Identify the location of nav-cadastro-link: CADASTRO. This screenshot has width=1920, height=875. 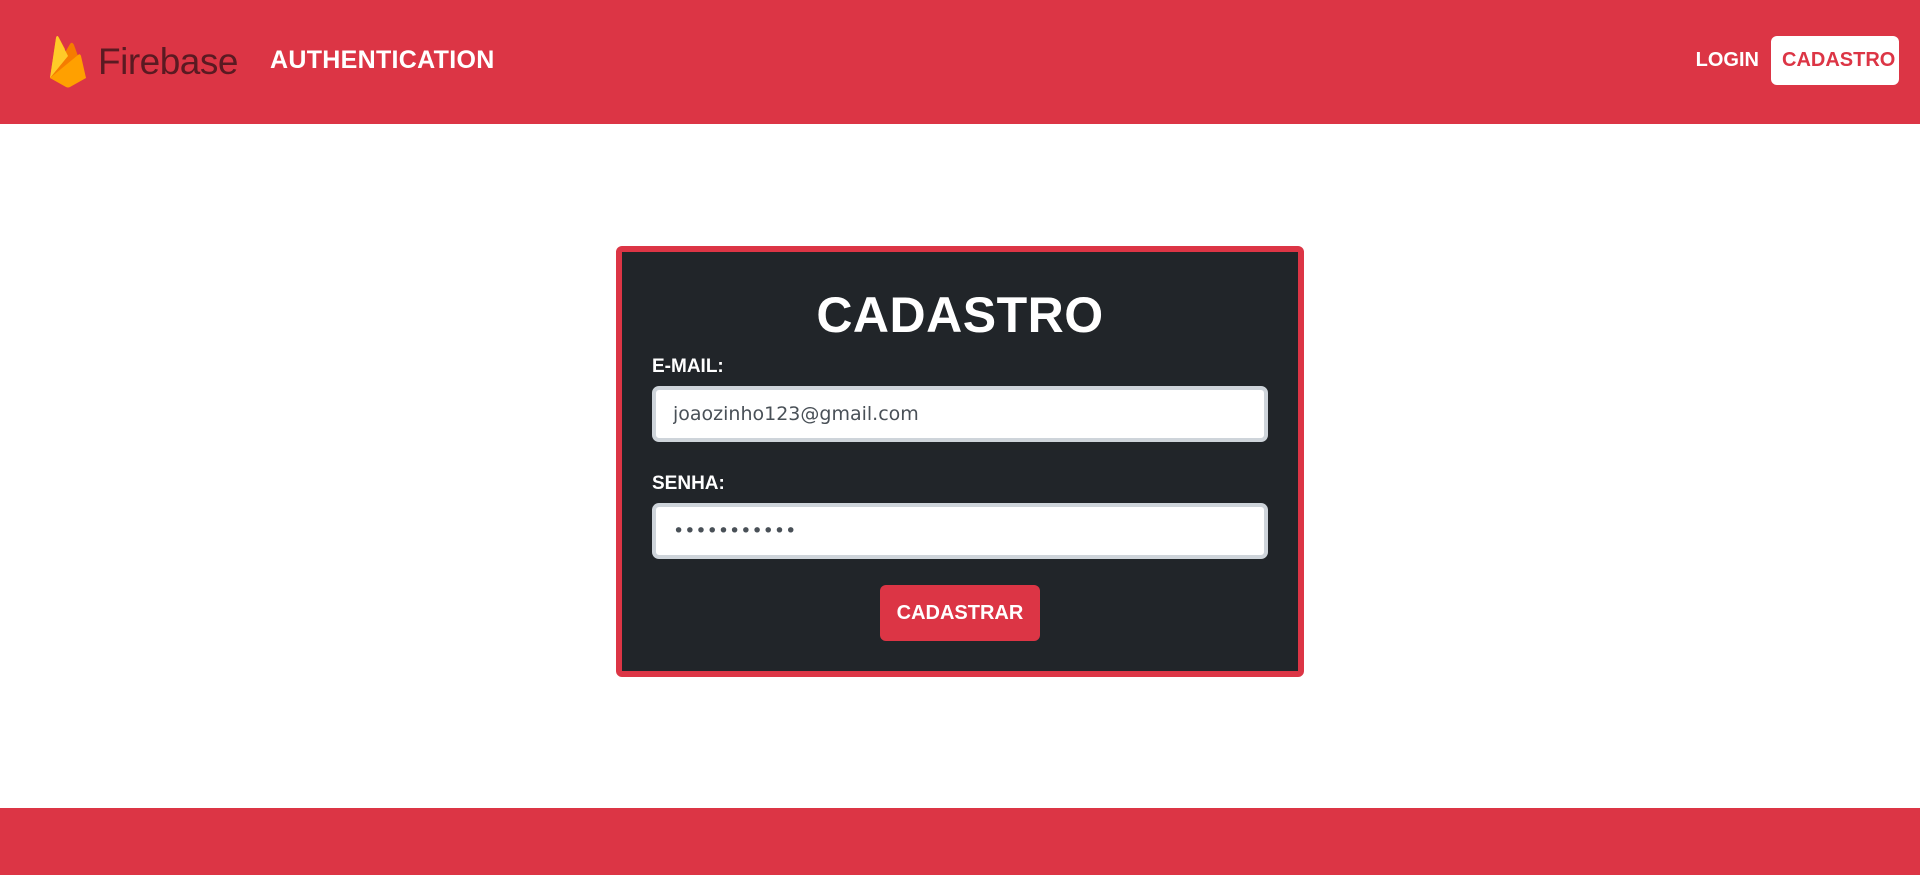
(1835, 60).